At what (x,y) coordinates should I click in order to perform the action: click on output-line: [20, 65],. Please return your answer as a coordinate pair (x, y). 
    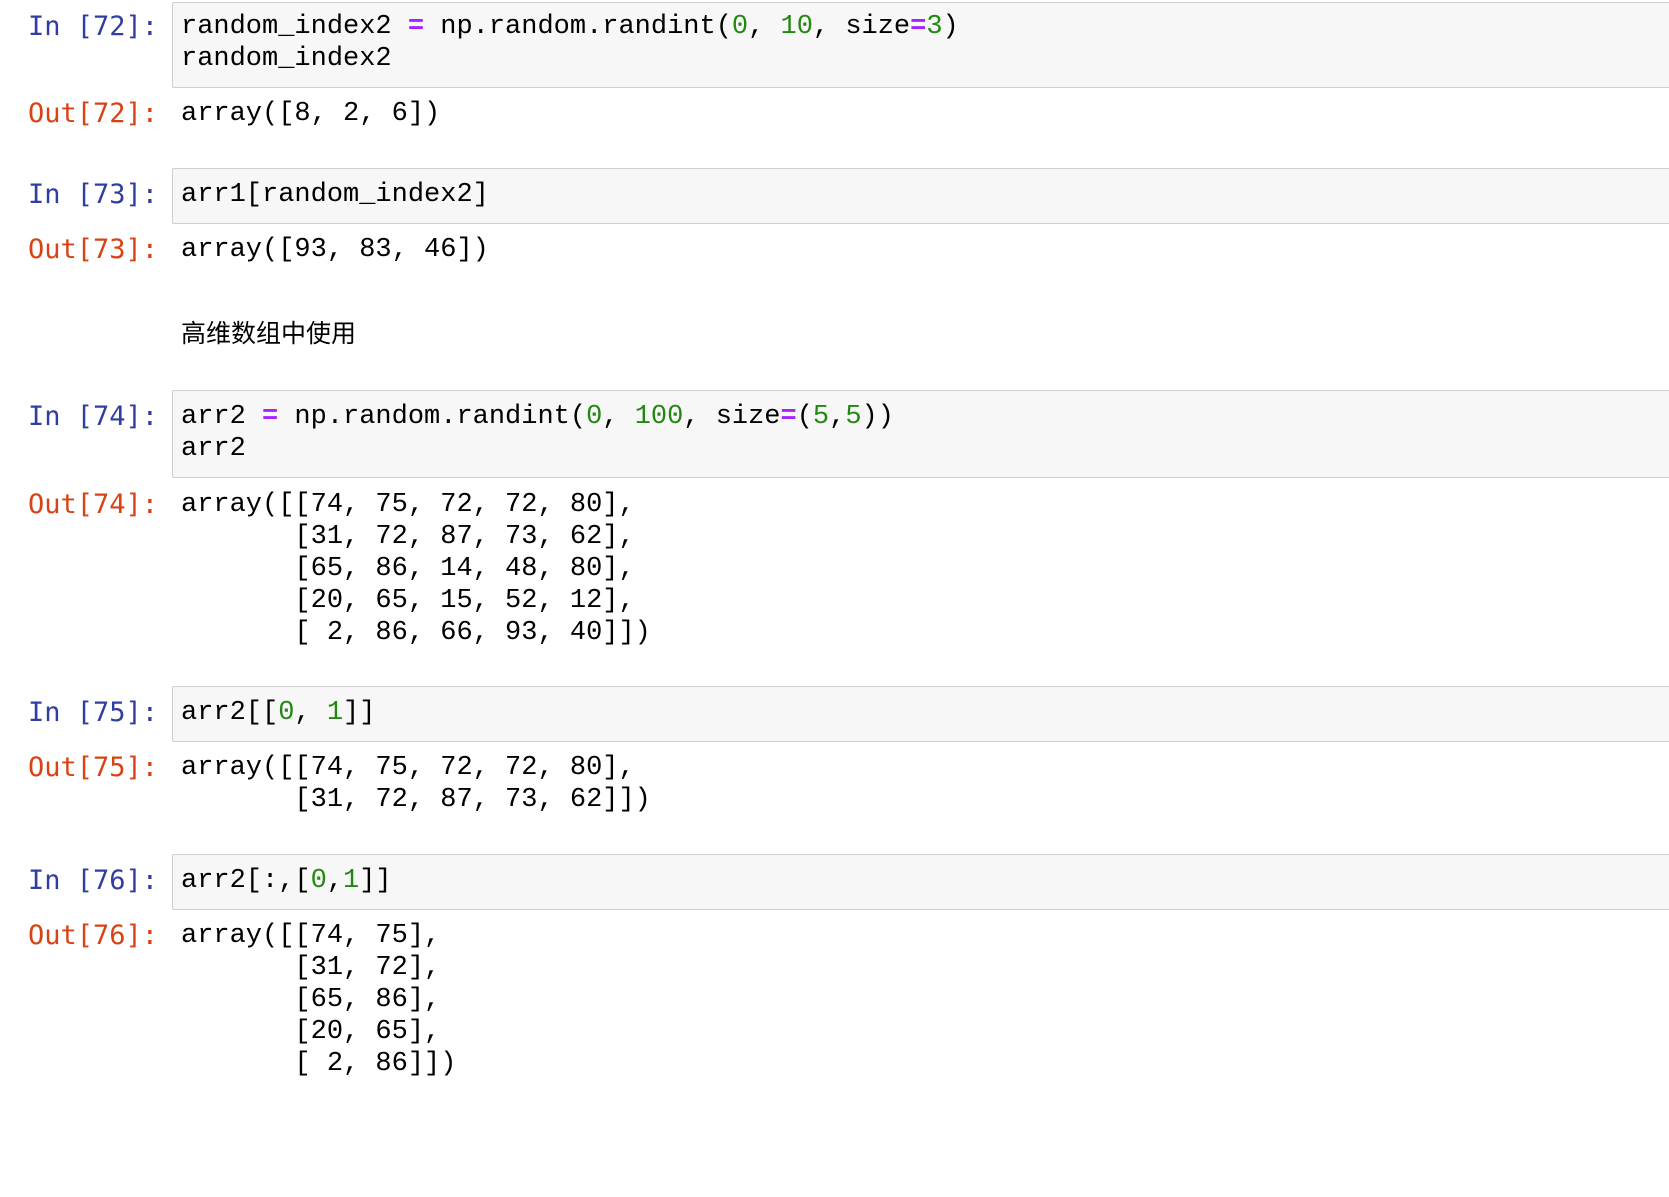
    Looking at the image, I should click on (311, 1032).